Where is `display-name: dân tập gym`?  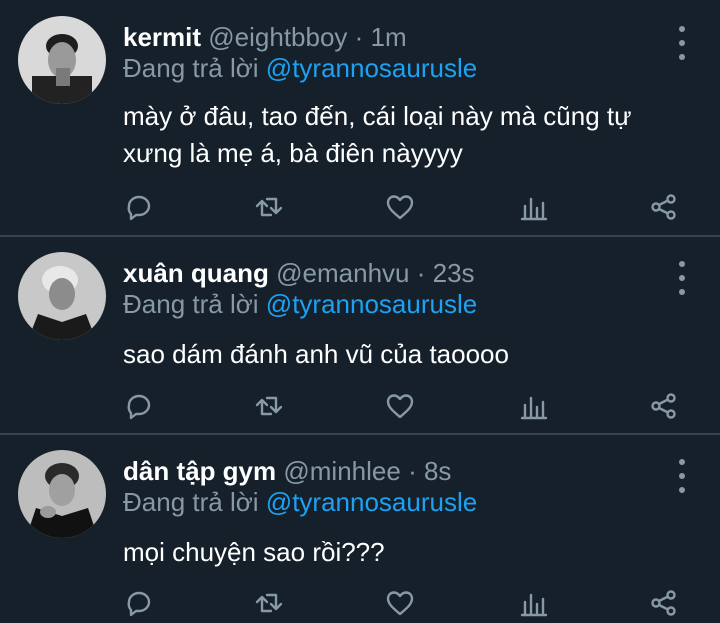 display-name: dân tập gym is located at coordinates (199, 471).